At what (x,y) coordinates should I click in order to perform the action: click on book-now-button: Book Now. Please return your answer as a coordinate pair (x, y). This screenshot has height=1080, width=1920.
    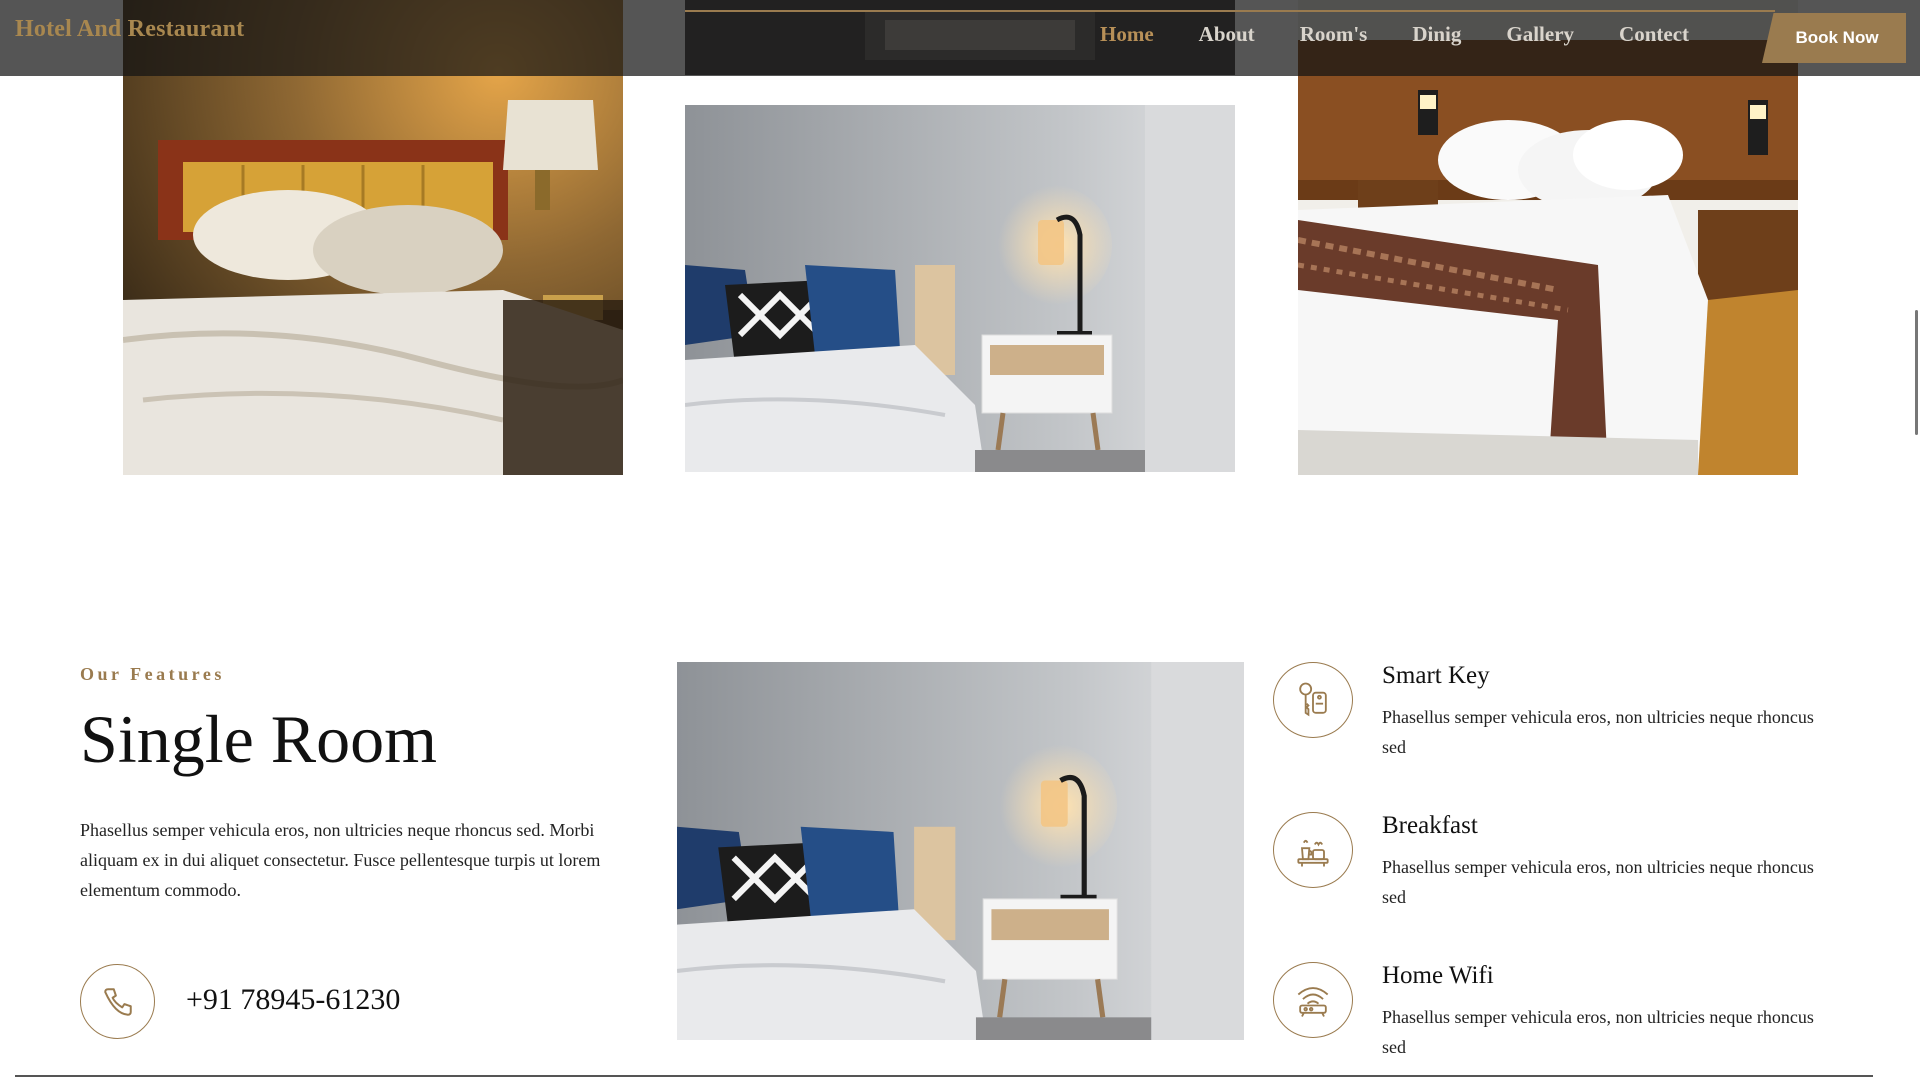
    Looking at the image, I should click on (1834, 38).